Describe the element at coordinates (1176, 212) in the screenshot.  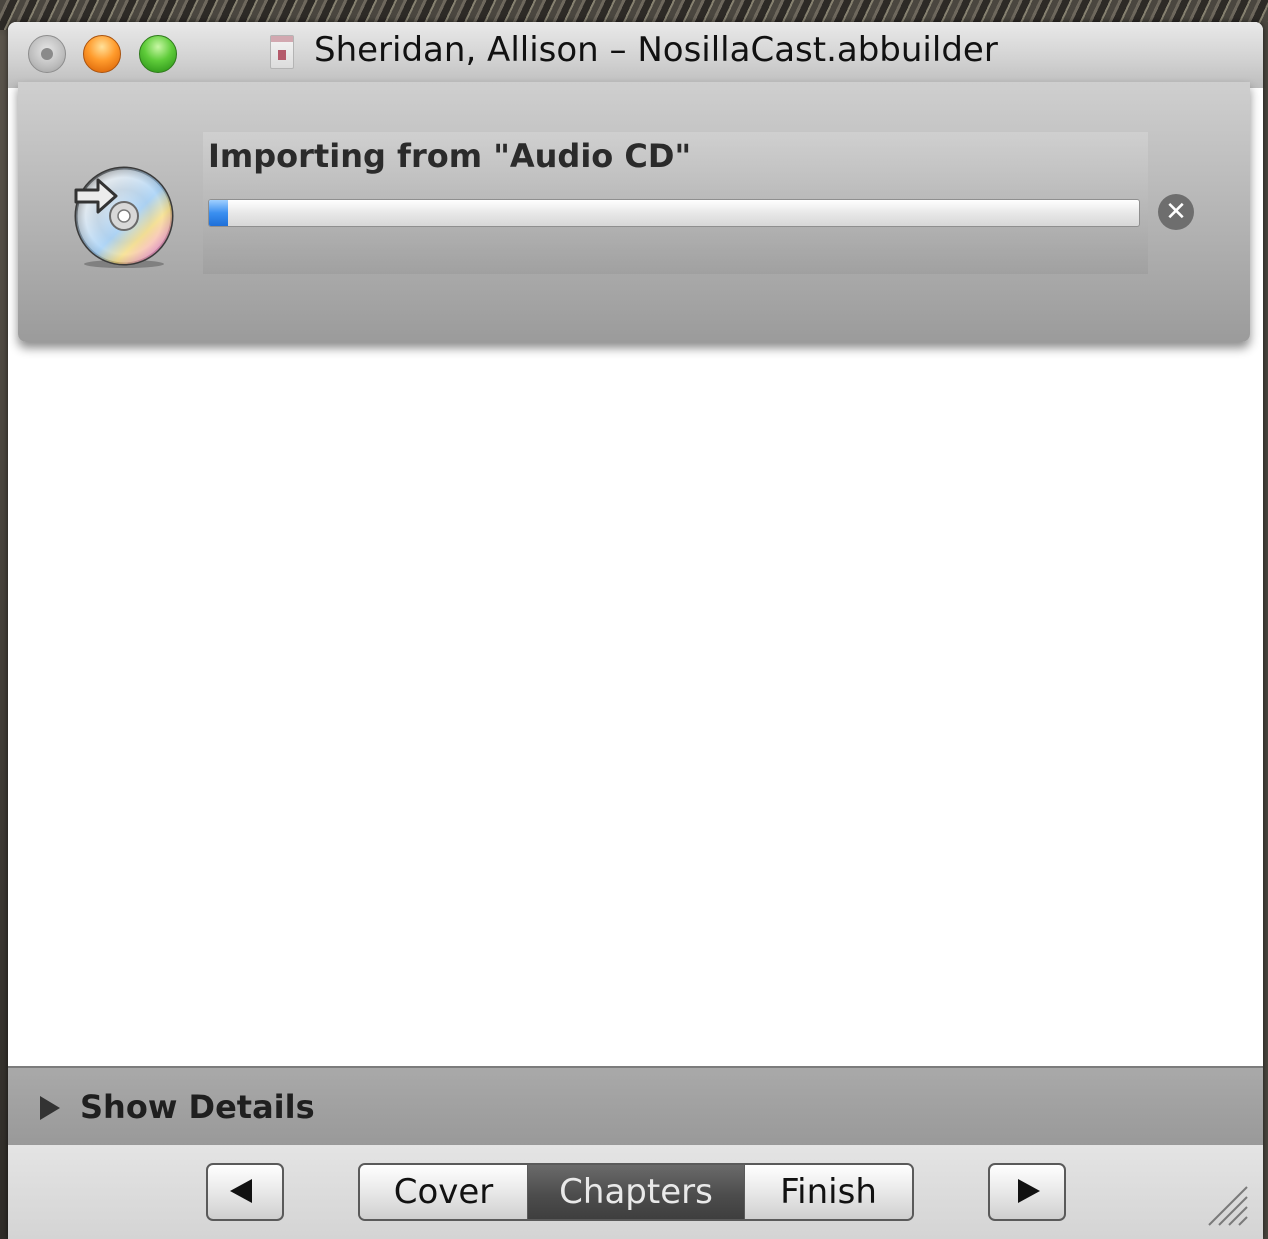
I see `cancel-import-button: ✕` at that location.